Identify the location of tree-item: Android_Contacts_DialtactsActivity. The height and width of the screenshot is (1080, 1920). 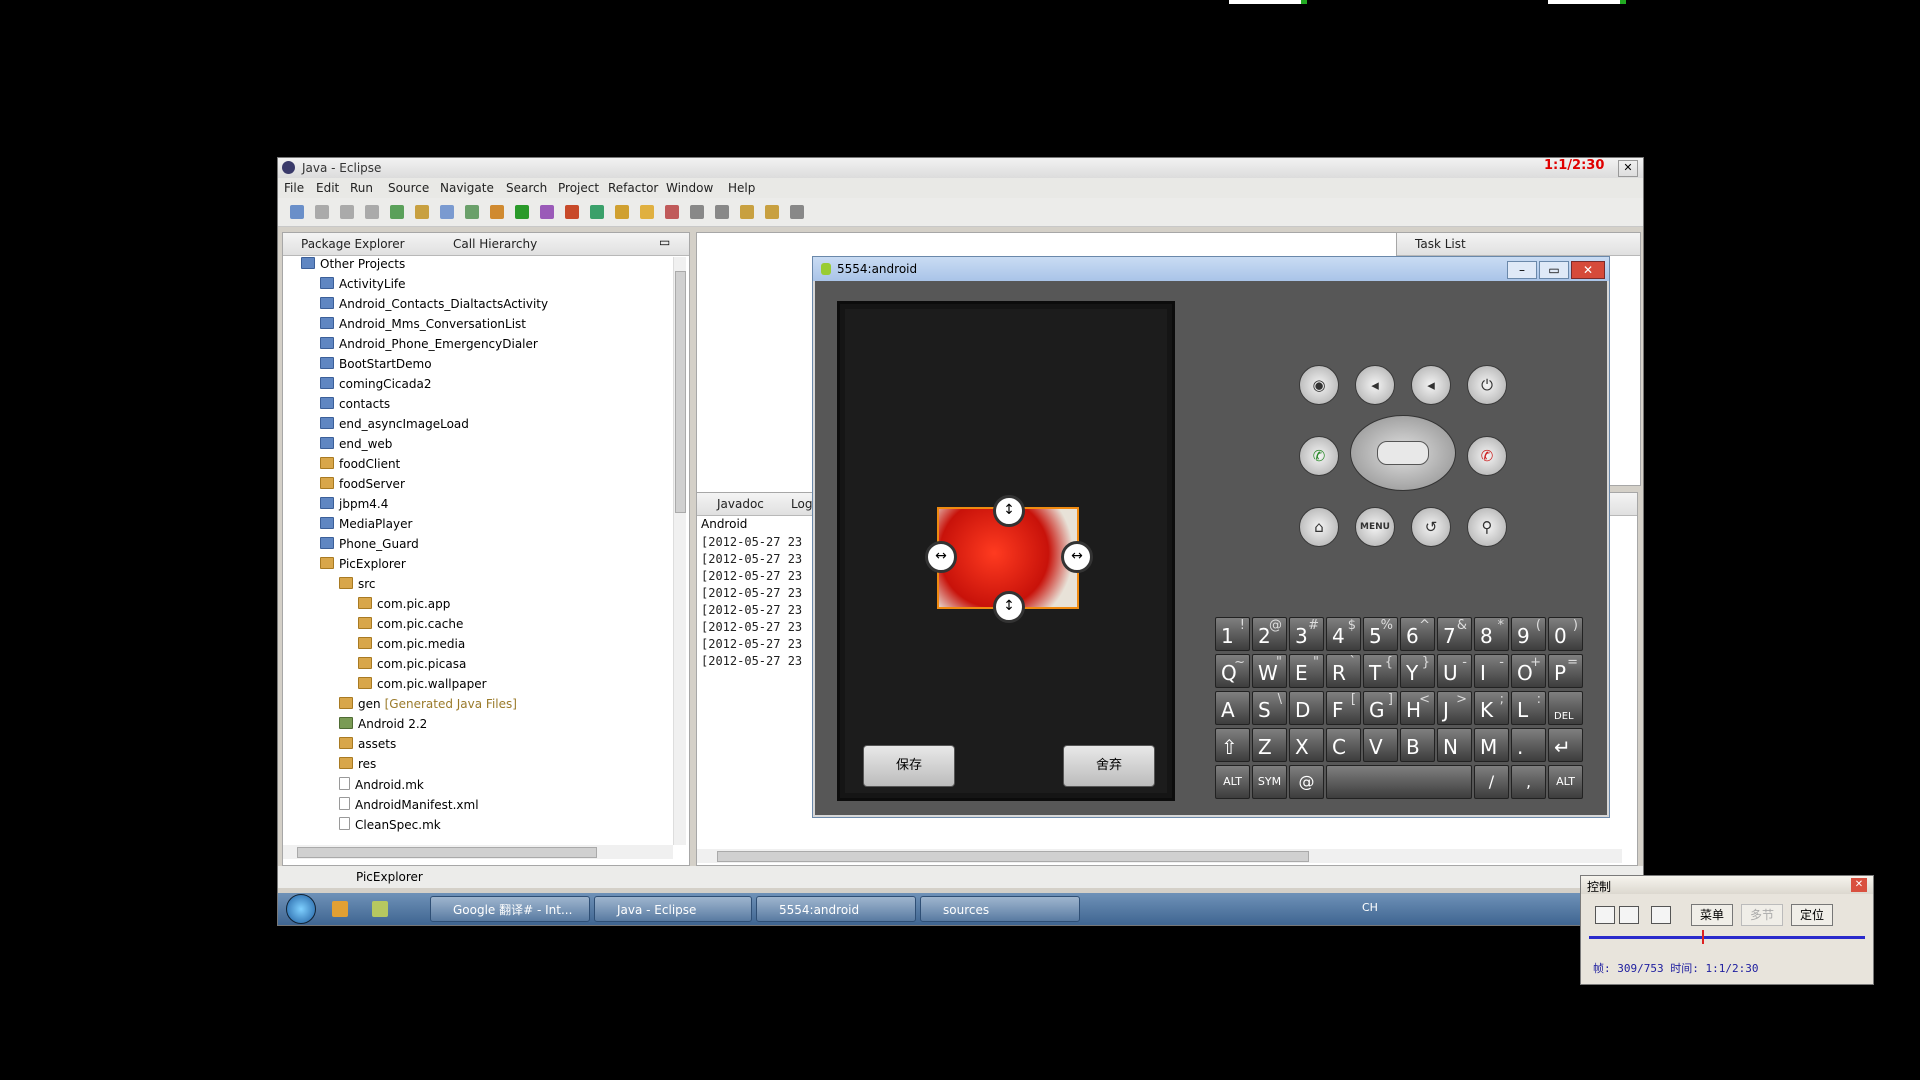
(434, 306).